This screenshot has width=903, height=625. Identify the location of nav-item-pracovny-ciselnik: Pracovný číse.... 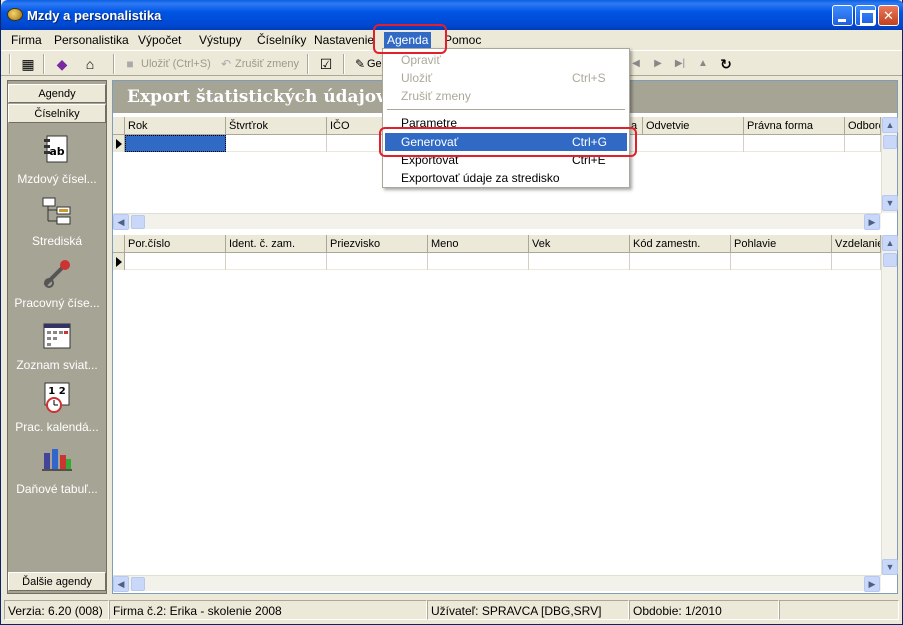
(57, 283).